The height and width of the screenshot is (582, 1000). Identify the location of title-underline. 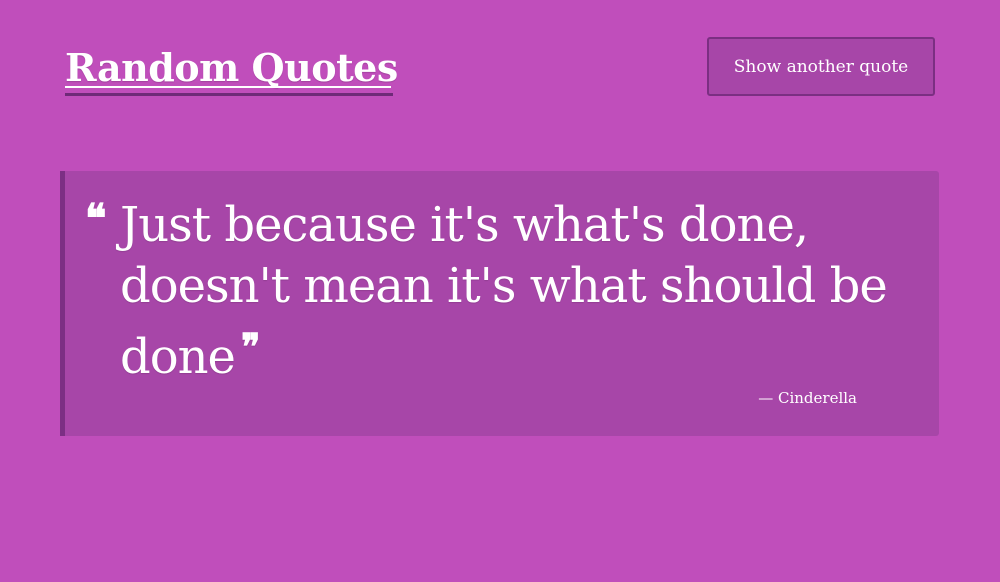
(228, 87).